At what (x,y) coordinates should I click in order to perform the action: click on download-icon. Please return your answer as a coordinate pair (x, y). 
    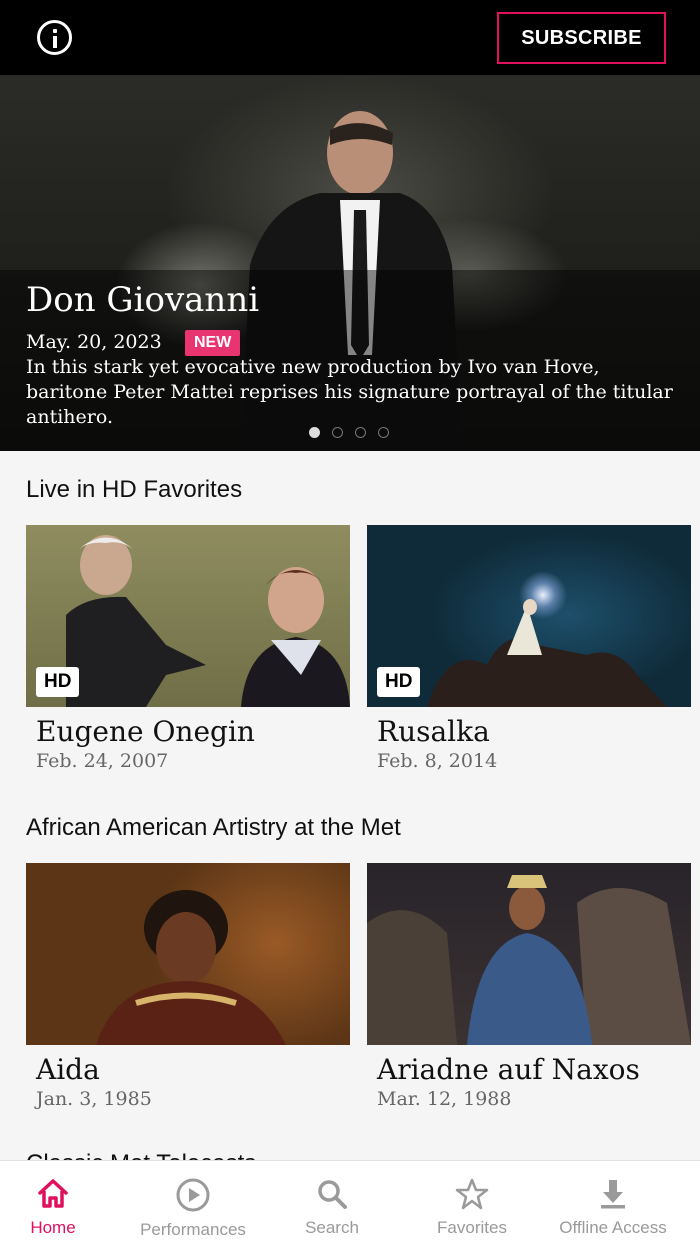
    Looking at the image, I should click on (613, 1194).